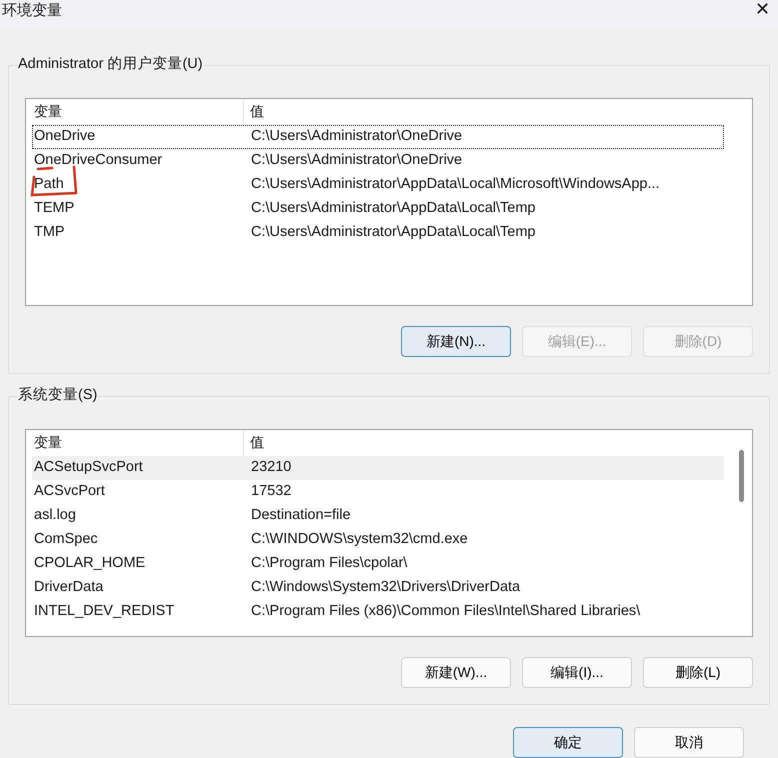  I want to click on variable-name: INTEL_DEV_REDIST, so click(104, 612).